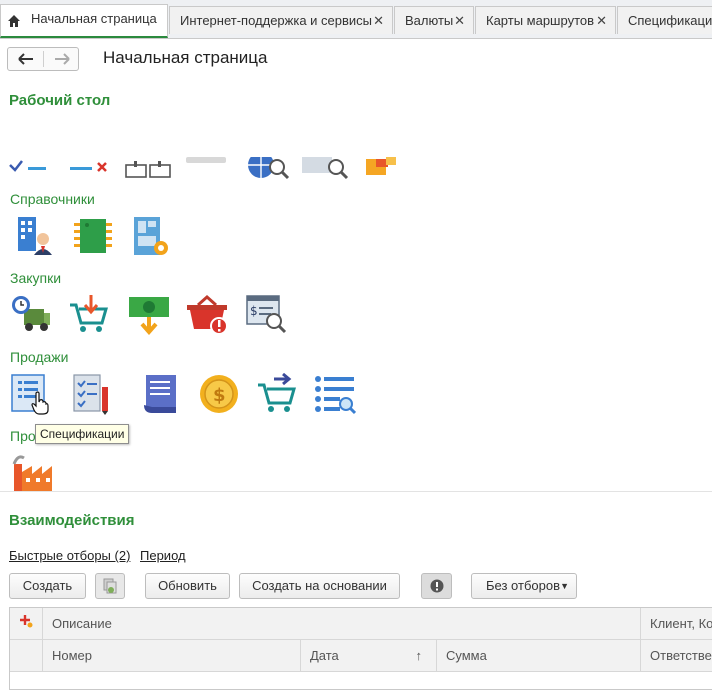 This screenshot has height=690, width=712. I want to click on table-icon, so click(149, 168).